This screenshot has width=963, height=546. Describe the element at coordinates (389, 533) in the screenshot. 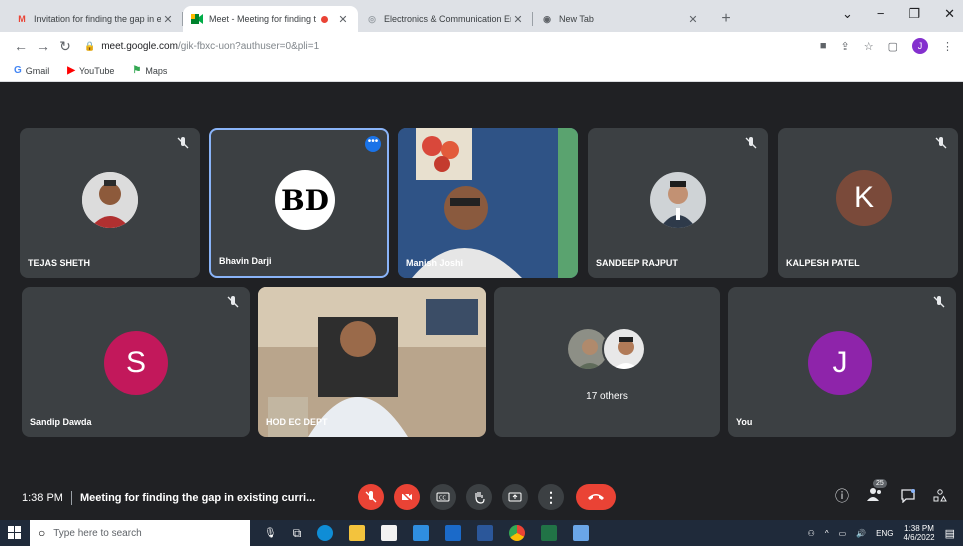

I see `store-icon` at that location.